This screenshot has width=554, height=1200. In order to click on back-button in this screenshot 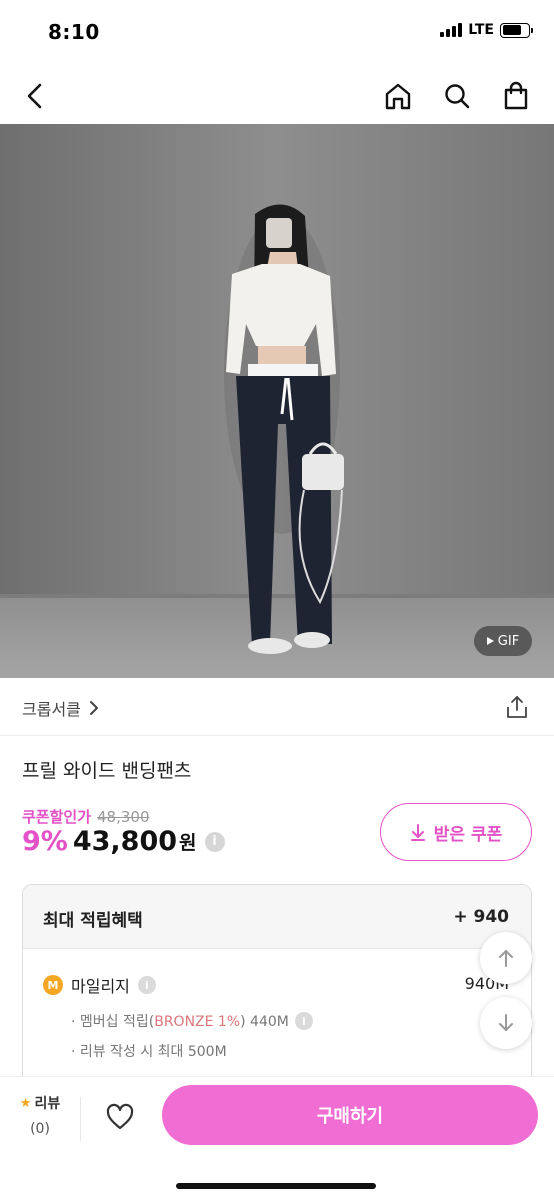, I will do `click(36, 96)`.